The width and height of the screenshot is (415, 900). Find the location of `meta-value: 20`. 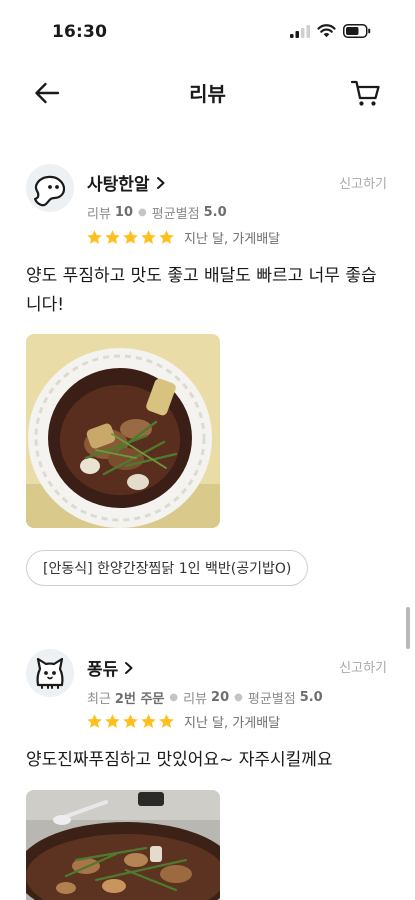

meta-value: 20 is located at coordinates (220, 697).